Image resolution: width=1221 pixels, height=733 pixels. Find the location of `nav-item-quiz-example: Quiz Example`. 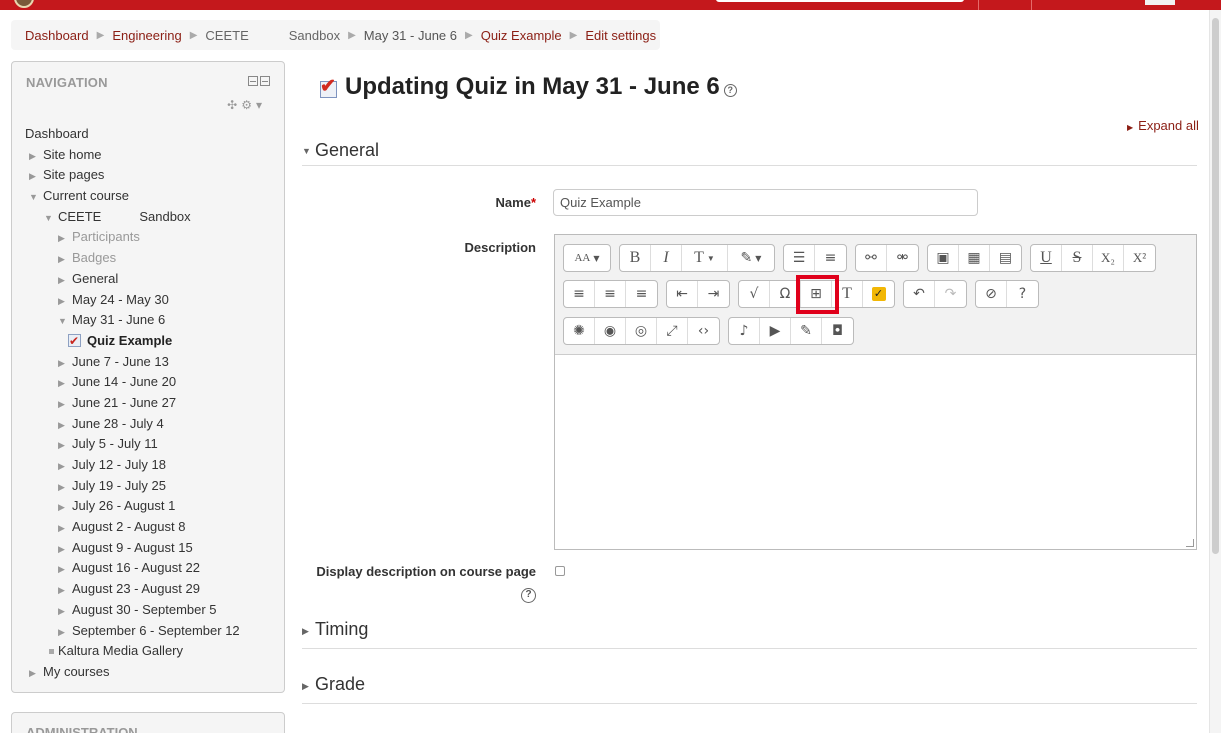

nav-item-quiz-example: Quiz Example is located at coordinates (132, 341).